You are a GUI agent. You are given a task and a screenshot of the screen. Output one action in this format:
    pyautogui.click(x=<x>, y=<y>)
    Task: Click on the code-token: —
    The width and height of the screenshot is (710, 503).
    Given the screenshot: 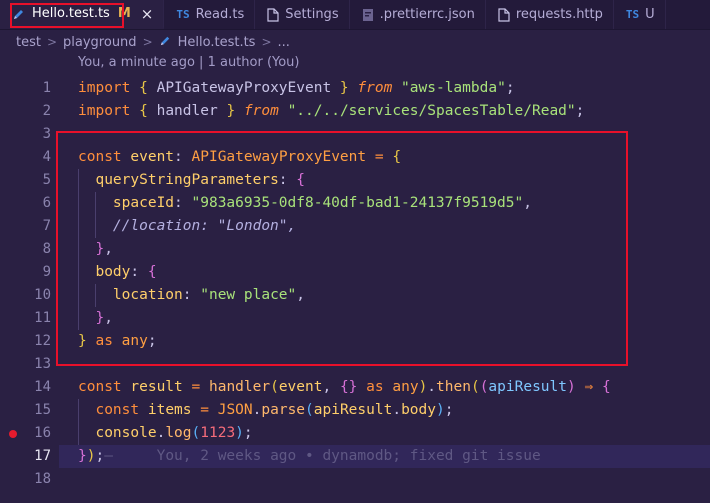 What is the action you would take?
    pyautogui.click(x=108, y=456)
    